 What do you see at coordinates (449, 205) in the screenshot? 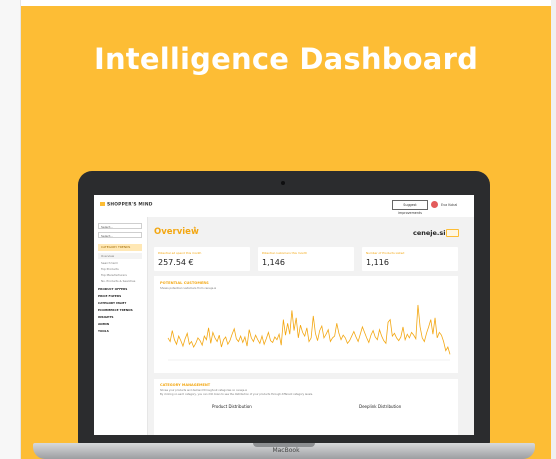
I see `user-name: Eva Kokal` at bounding box center [449, 205].